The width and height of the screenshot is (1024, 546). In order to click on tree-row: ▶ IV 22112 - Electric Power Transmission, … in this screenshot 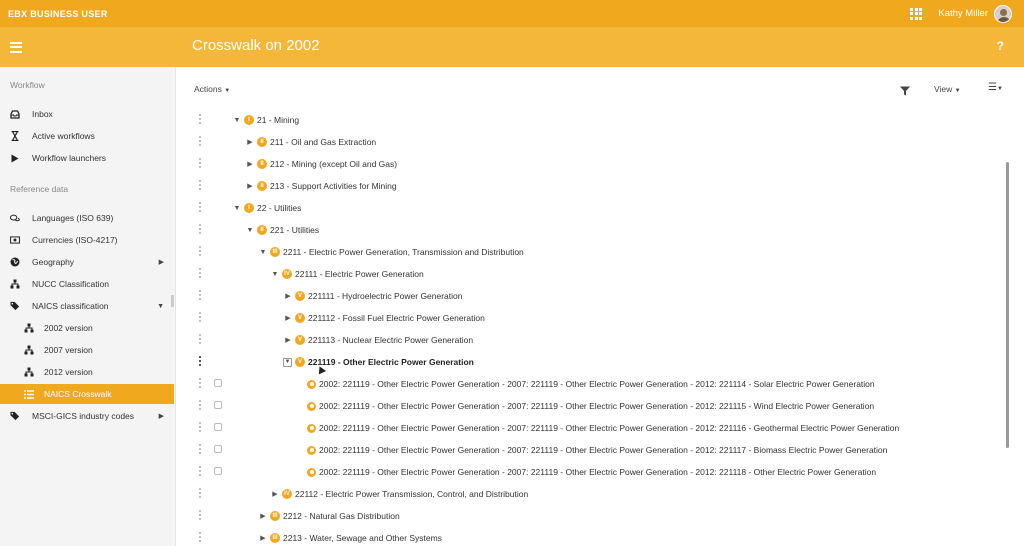, I will do `click(596, 494)`.